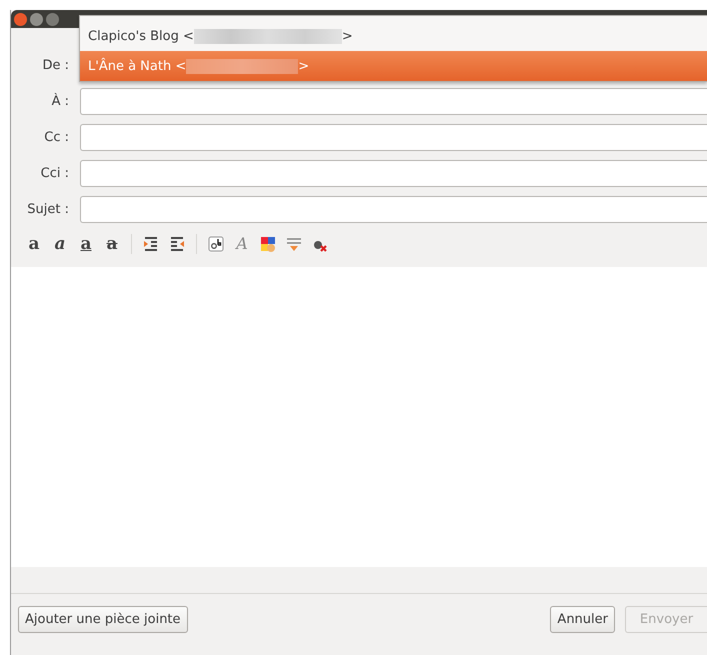  I want to click on field-label: De :, so click(55, 65).